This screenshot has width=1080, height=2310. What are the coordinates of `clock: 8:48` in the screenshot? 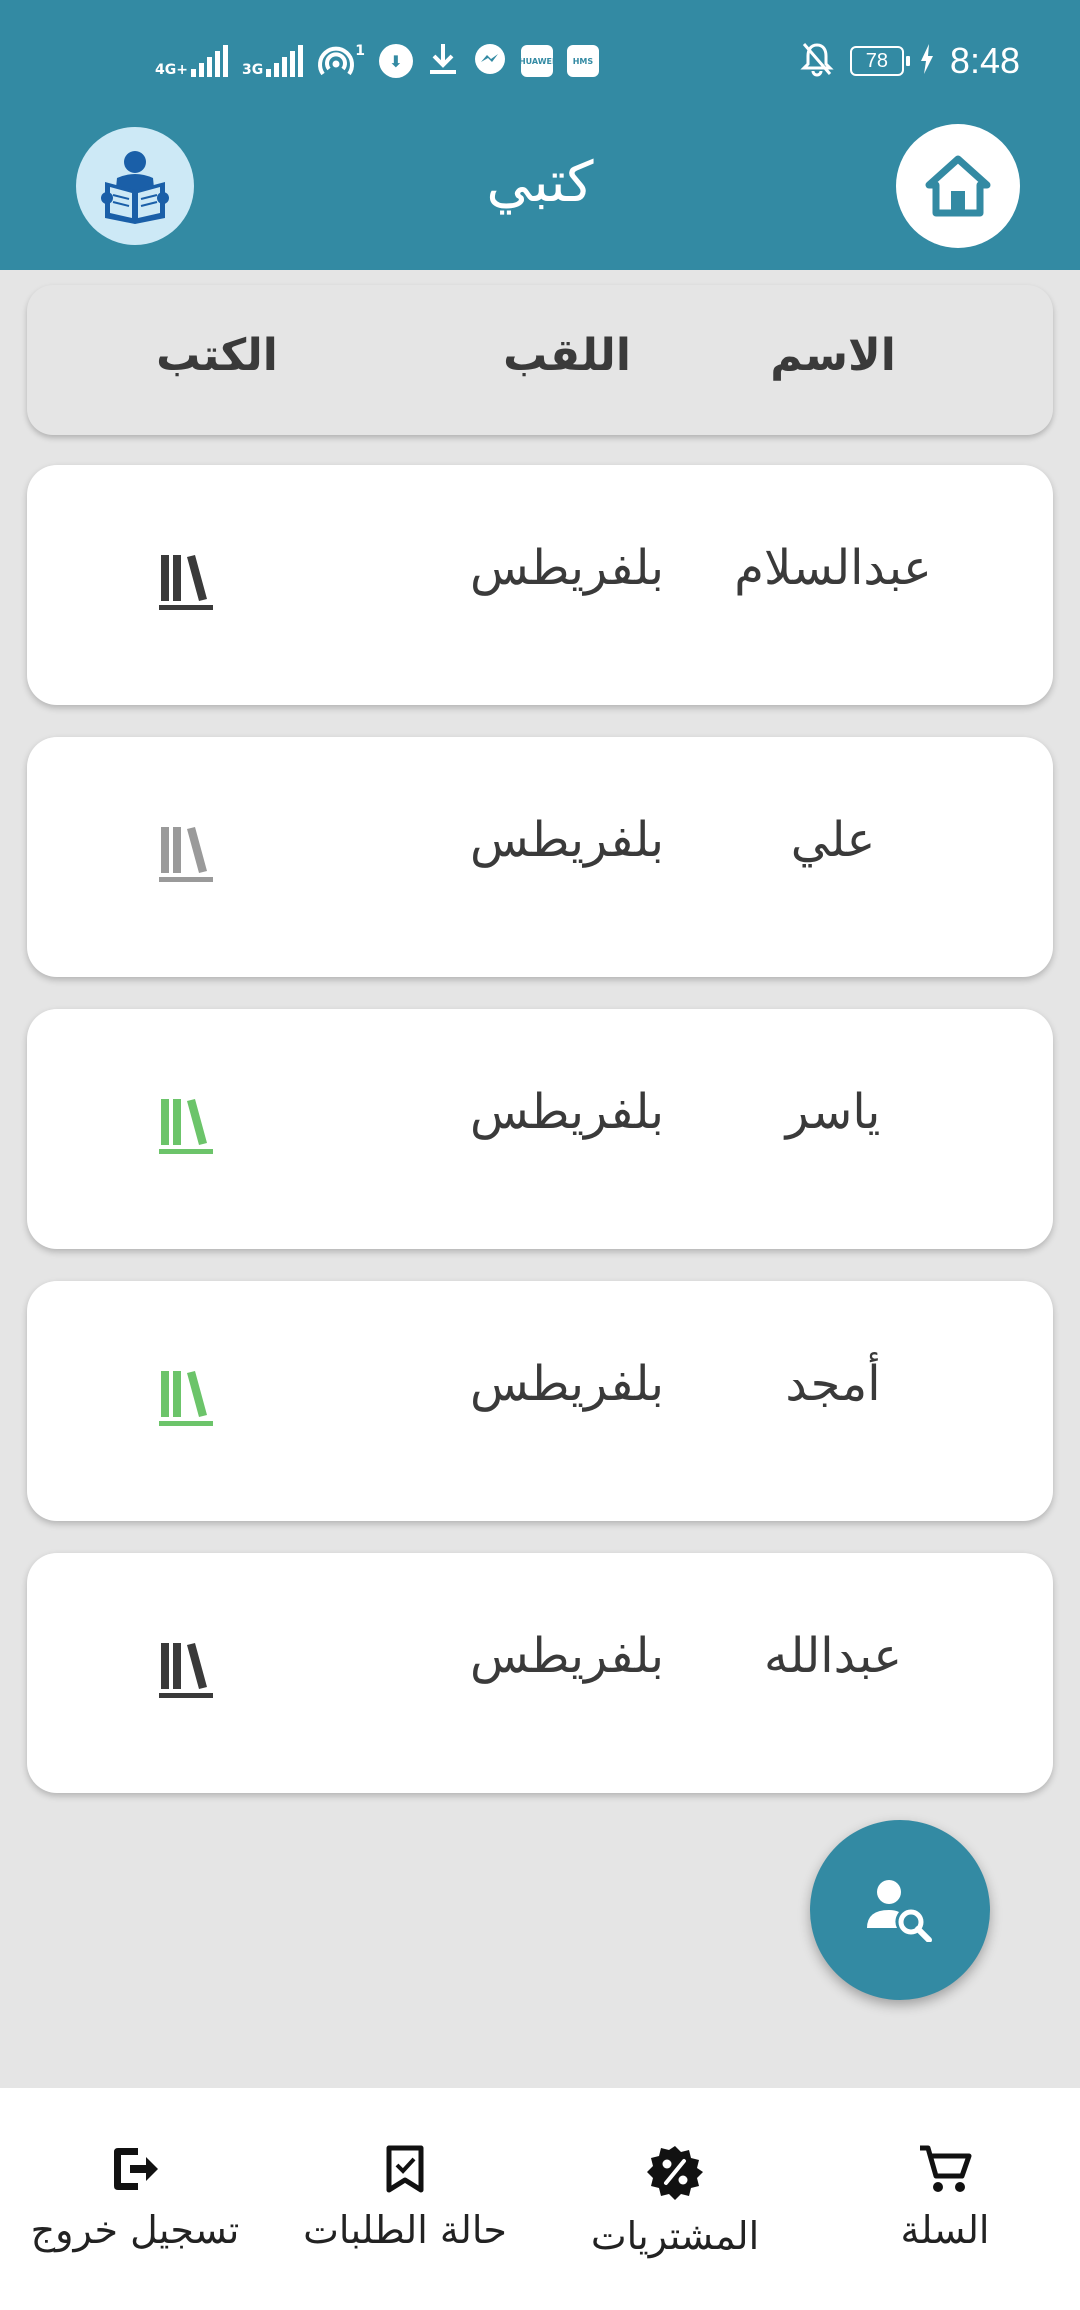 It's located at (984, 60).